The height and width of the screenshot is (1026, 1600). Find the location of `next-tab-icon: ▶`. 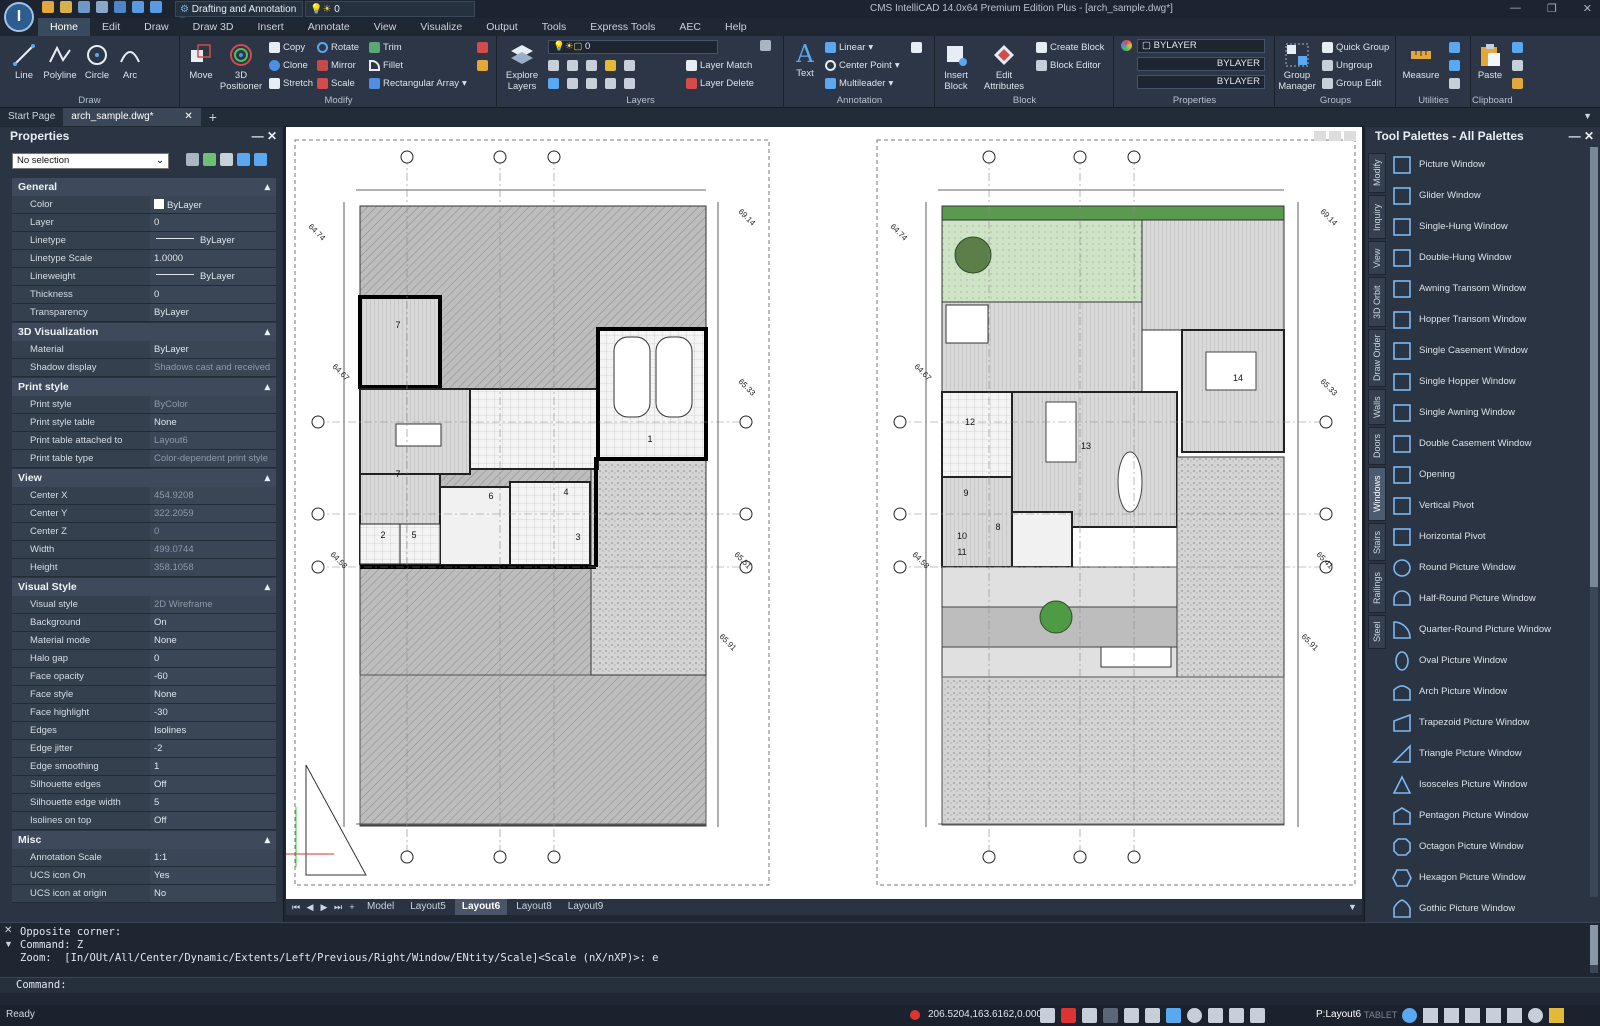

next-tab-icon: ▶ is located at coordinates (324, 907).